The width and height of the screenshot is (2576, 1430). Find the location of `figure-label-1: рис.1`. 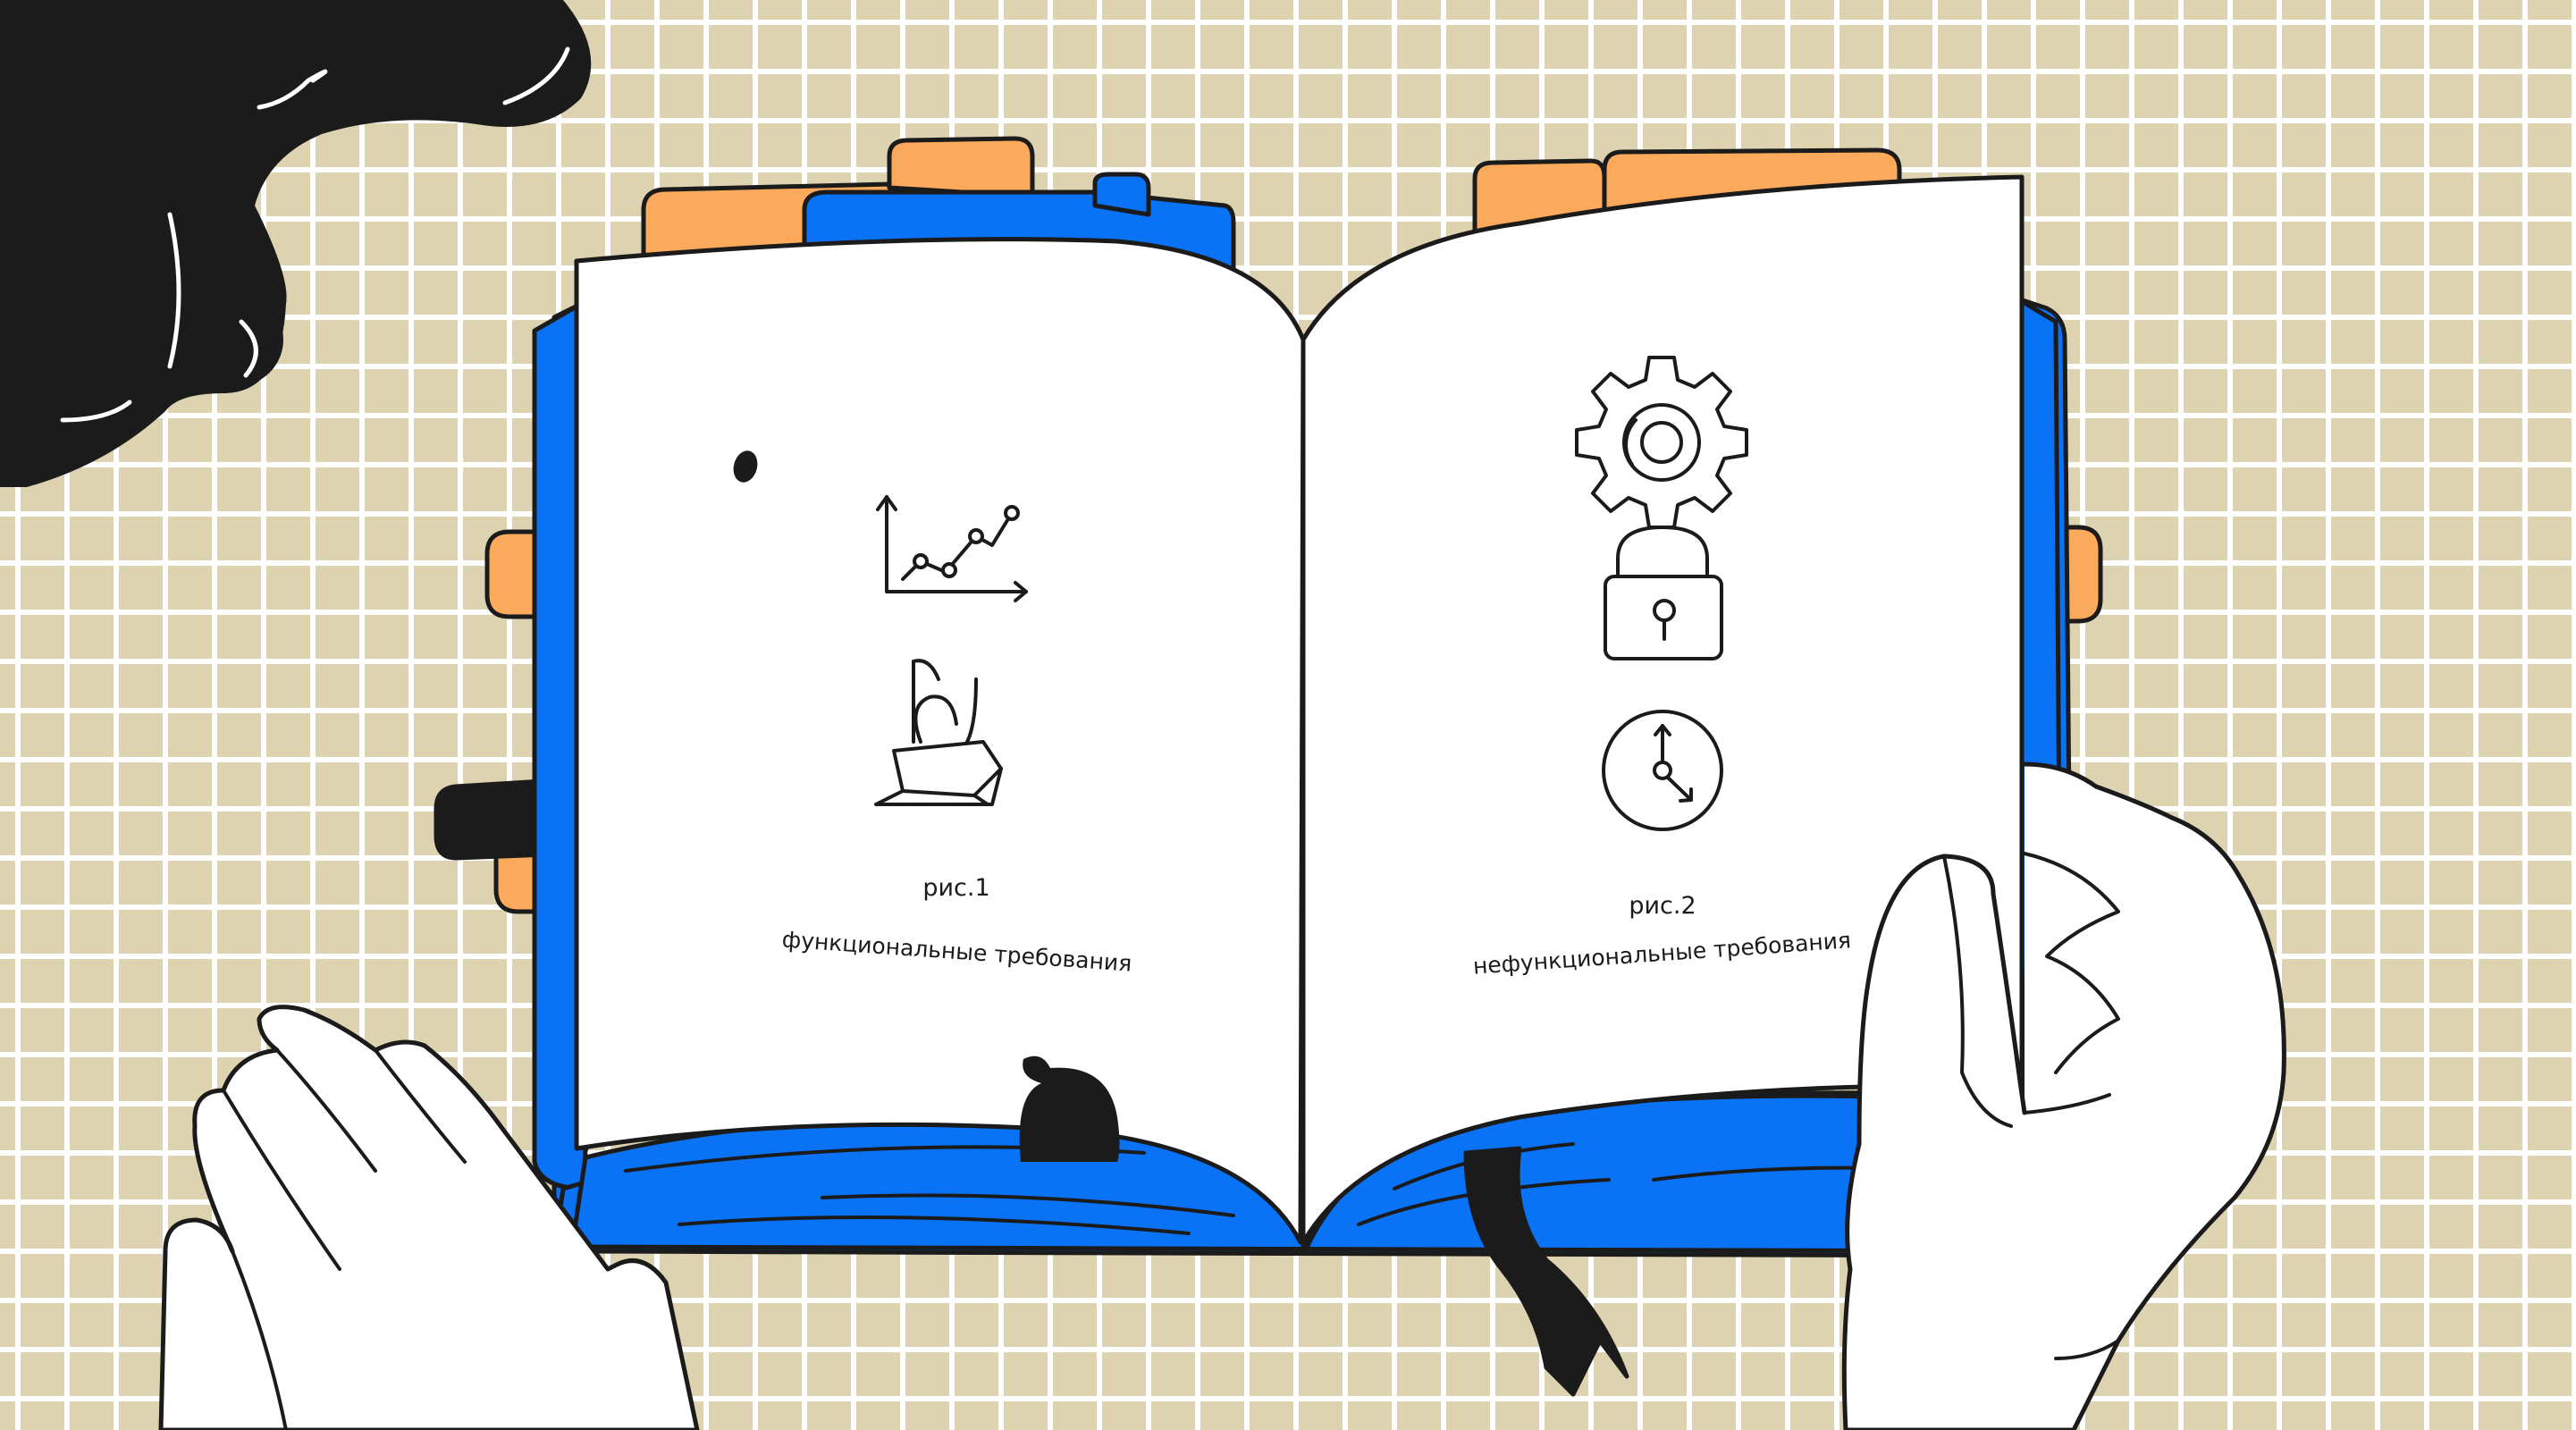

figure-label-1: рис.1 is located at coordinates (956, 888).